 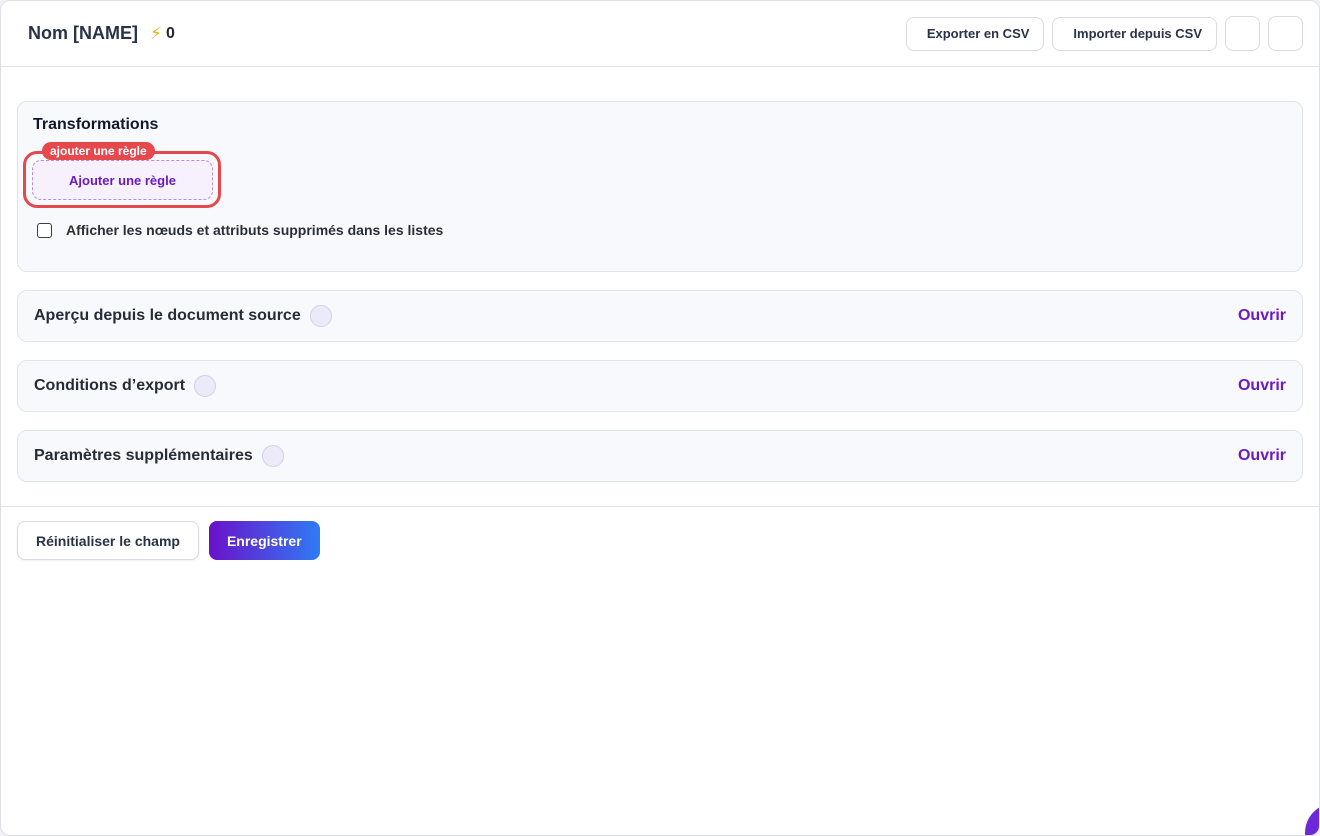 What do you see at coordinates (660, 456) in the screenshot?
I see `section-extra-settings: Paramètres supplémentaires Ouvrir` at bounding box center [660, 456].